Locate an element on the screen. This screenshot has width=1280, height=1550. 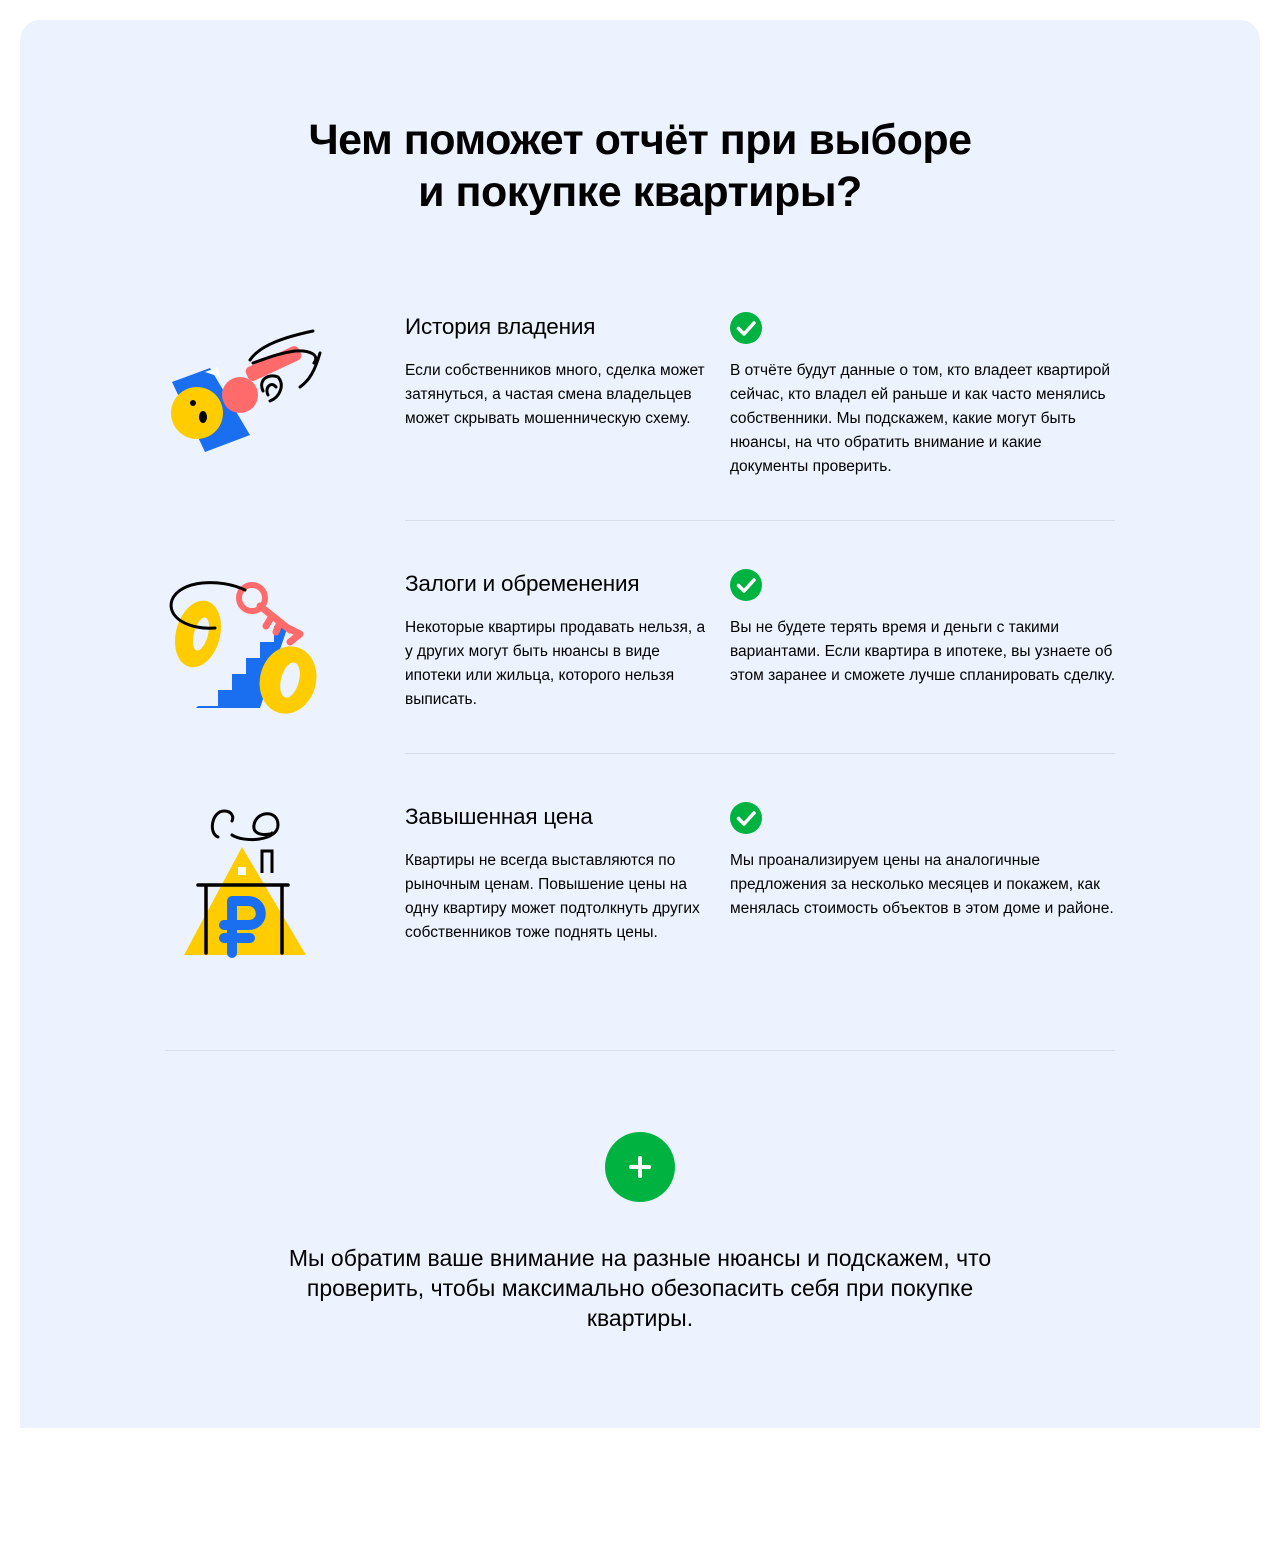
house-with-ruble-icon is located at coordinates (245, 883).